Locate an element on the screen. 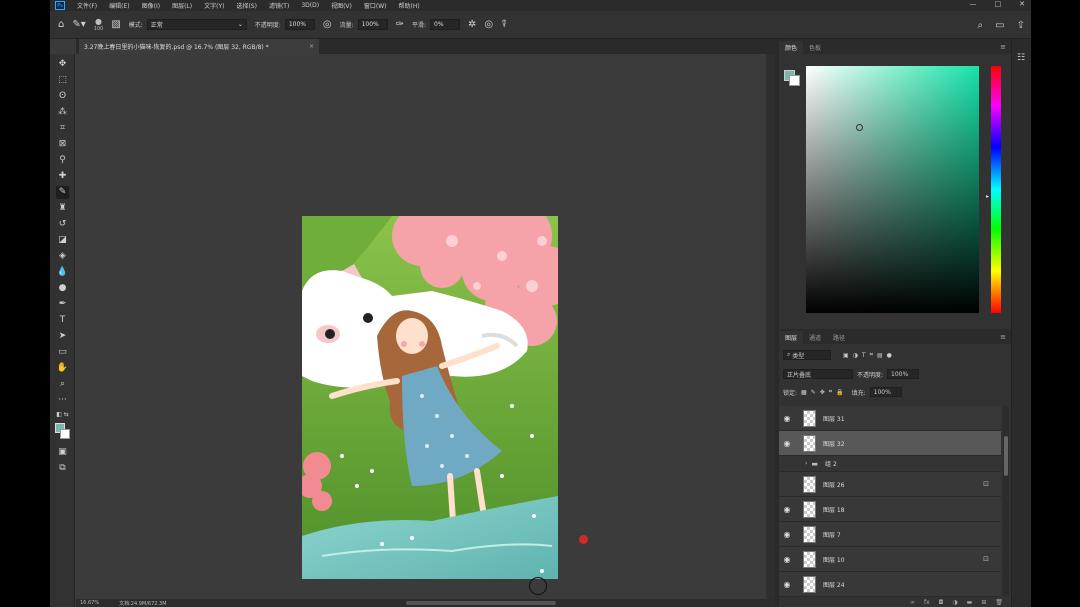 This screenshot has width=1080, height=607. tab-color: 颜色 is located at coordinates (791, 47).